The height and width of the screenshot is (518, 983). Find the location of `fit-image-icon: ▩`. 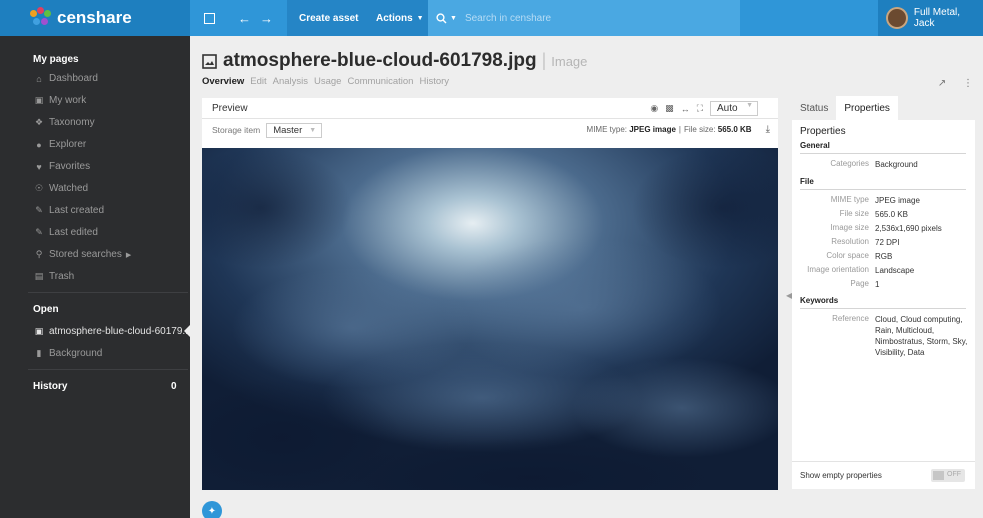

fit-image-icon: ▩ is located at coordinates (669, 108).